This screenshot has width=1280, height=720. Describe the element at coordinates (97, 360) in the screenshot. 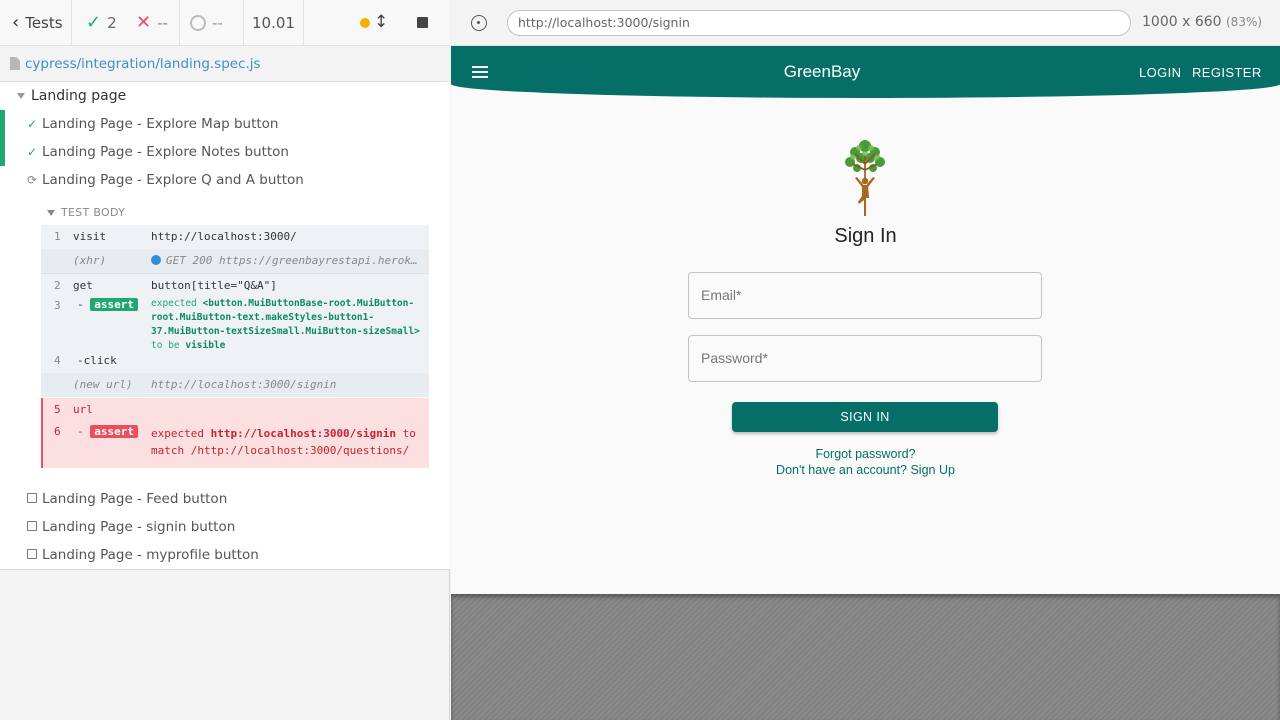

I see `command-name: -click` at that location.